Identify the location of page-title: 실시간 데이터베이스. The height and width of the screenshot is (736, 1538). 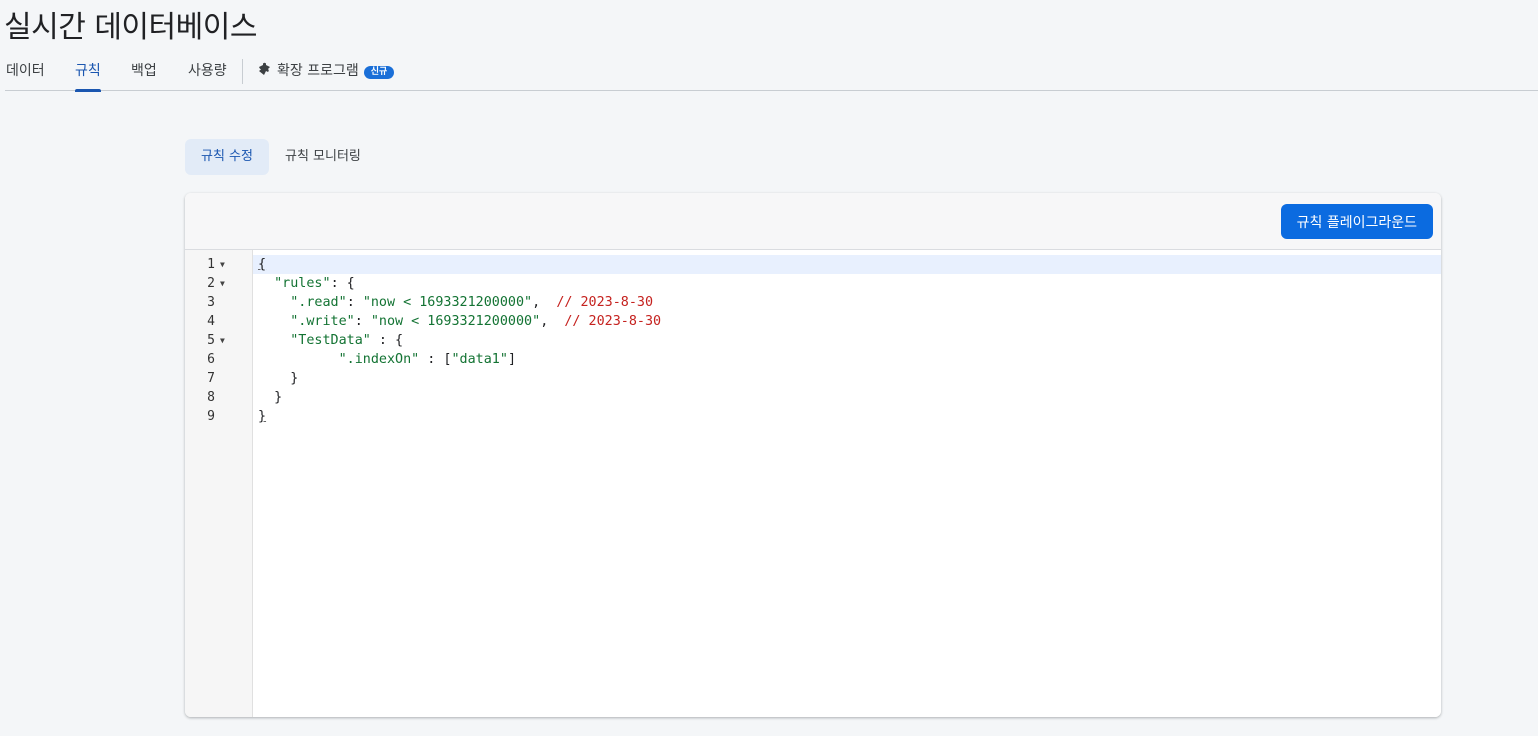
(130, 27).